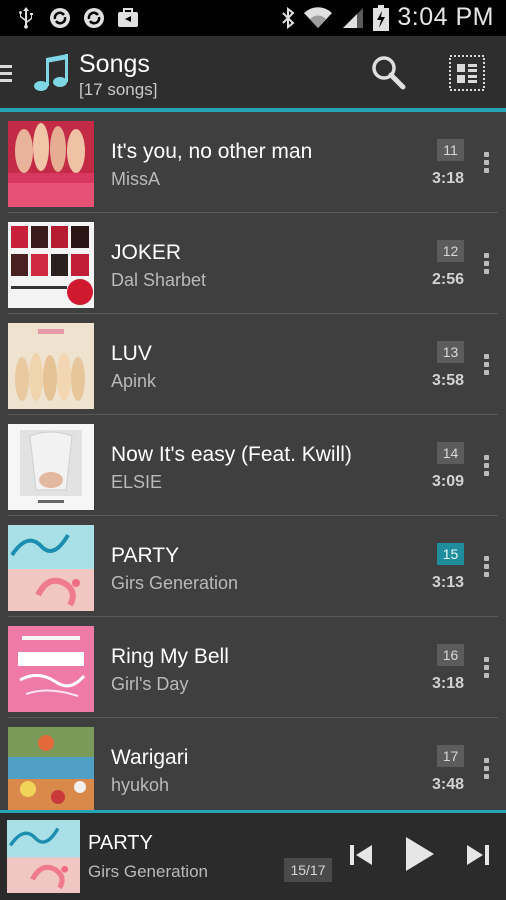  What do you see at coordinates (253, 263) in the screenshot?
I see `list-item: JOKER Dal Sharbet 12 2:56` at bounding box center [253, 263].